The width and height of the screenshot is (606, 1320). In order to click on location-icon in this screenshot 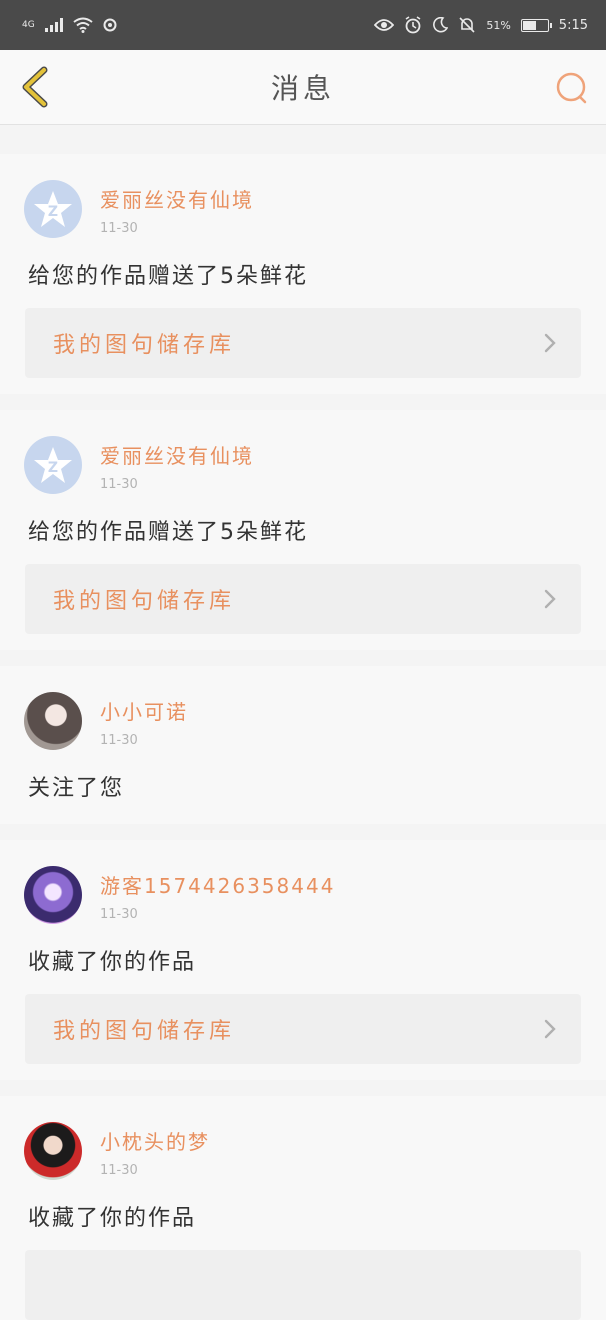, I will do `click(110, 25)`.